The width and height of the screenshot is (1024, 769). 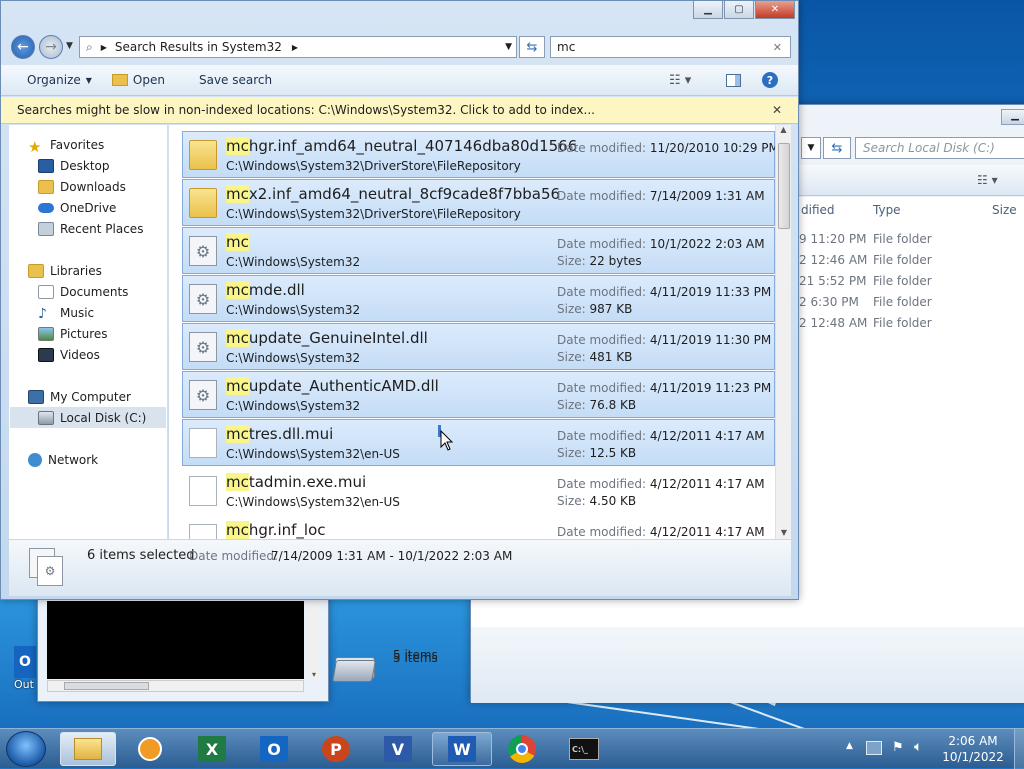 I want to click on nav-favorites: ★ Favorites, so click(x=66, y=145).